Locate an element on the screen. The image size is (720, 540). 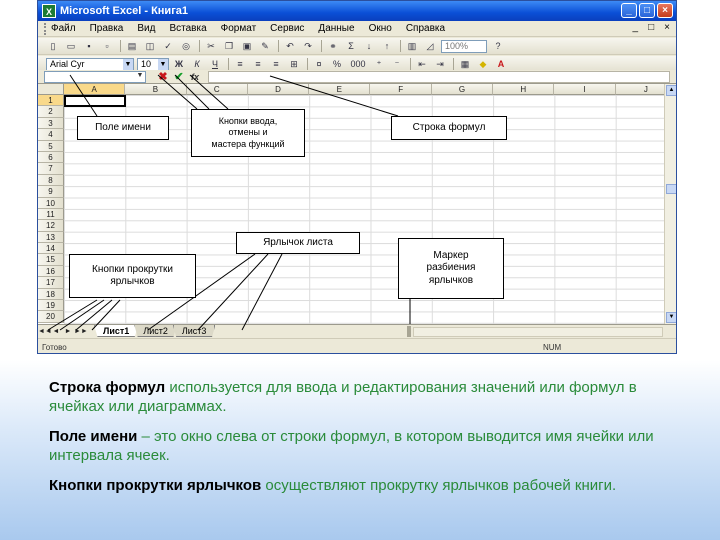
close-button: × is located at coordinates (665, 10).